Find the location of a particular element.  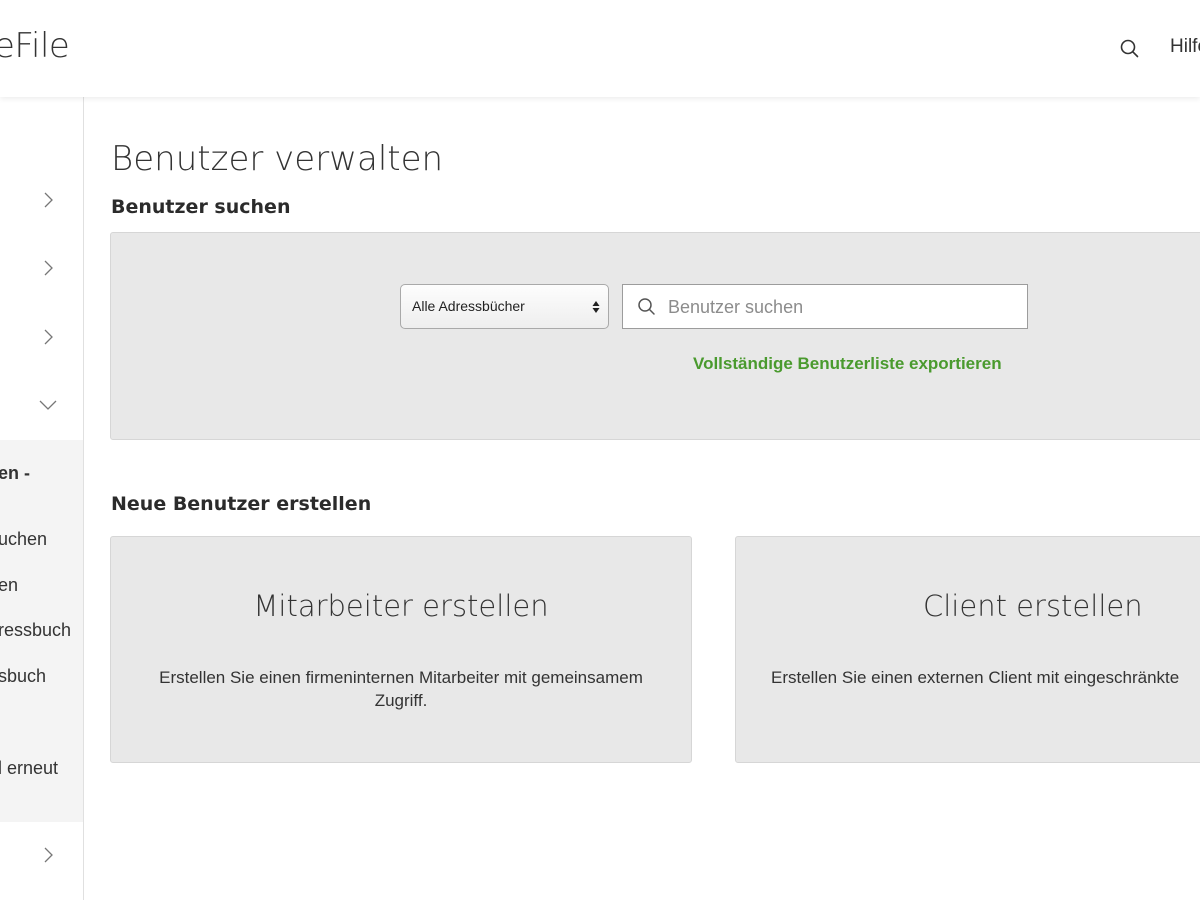

sidebar-item: l erneut is located at coordinates (29, 768).